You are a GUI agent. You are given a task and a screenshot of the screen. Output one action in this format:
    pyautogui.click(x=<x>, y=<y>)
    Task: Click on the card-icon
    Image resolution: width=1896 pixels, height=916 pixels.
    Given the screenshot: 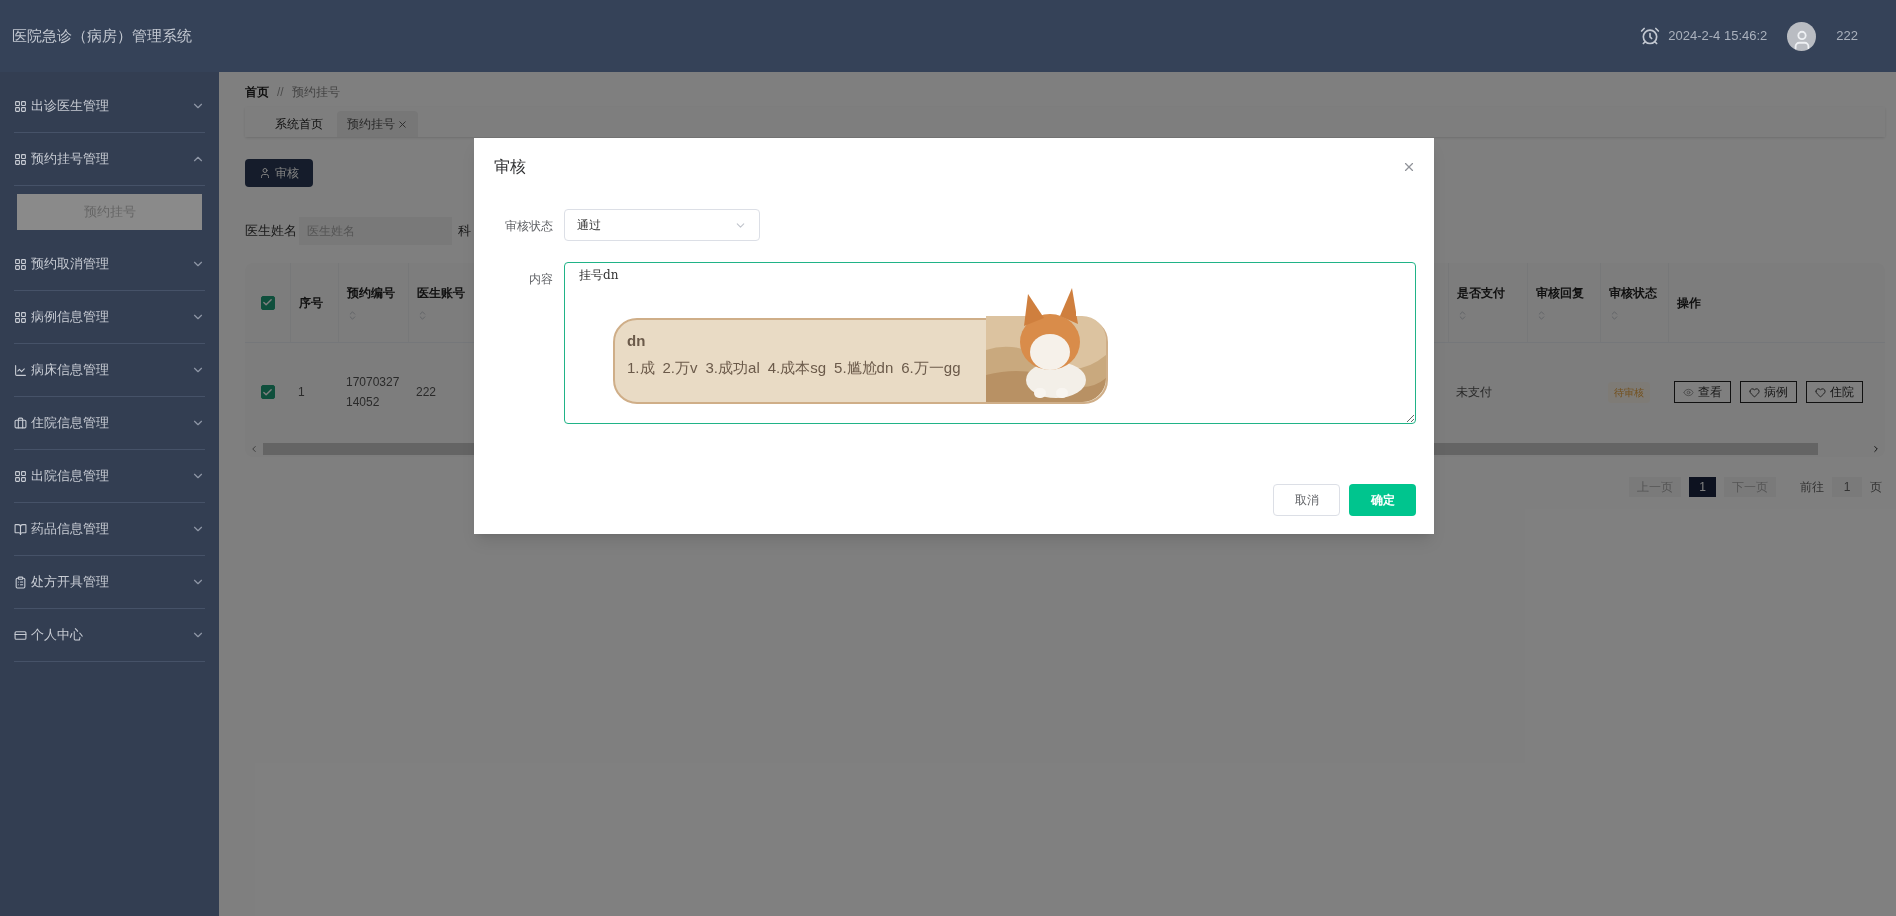 What is the action you would take?
    pyautogui.click(x=20, y=635)
    